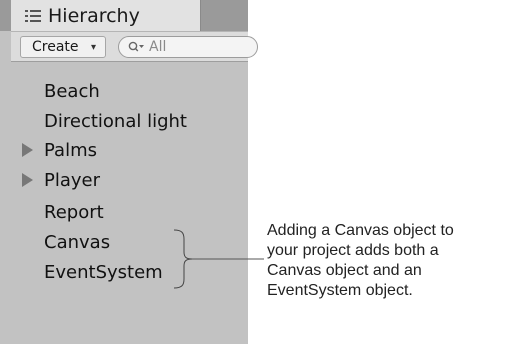 The height and width of the screenshot is (344, 508). Describe the element at coordinates (115, 122) in the screenshot. I see `tree-item-directional-light: Directional light` at that location.